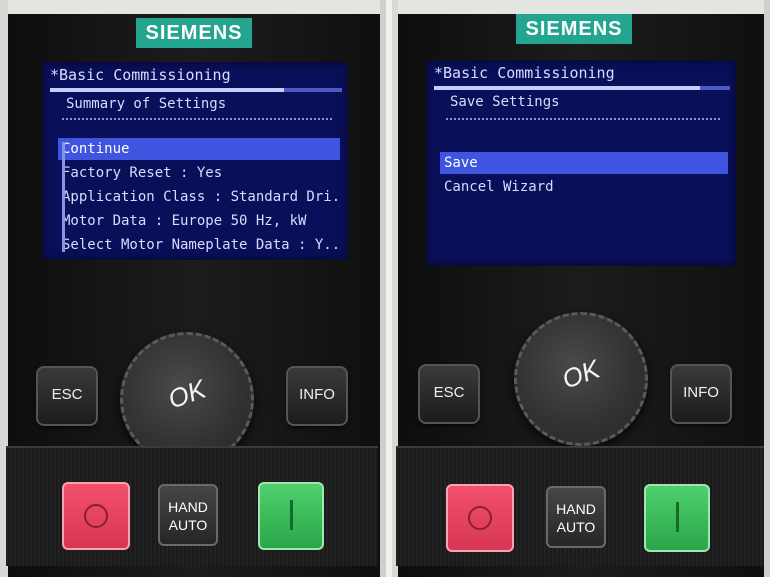 This screenshot has height=577, width=770. Describe the element at coordinates (199, 221) in the screenshot. I see `menu-item-motor-data: Motor Data : Europe 50 Hz, kW` at that location.